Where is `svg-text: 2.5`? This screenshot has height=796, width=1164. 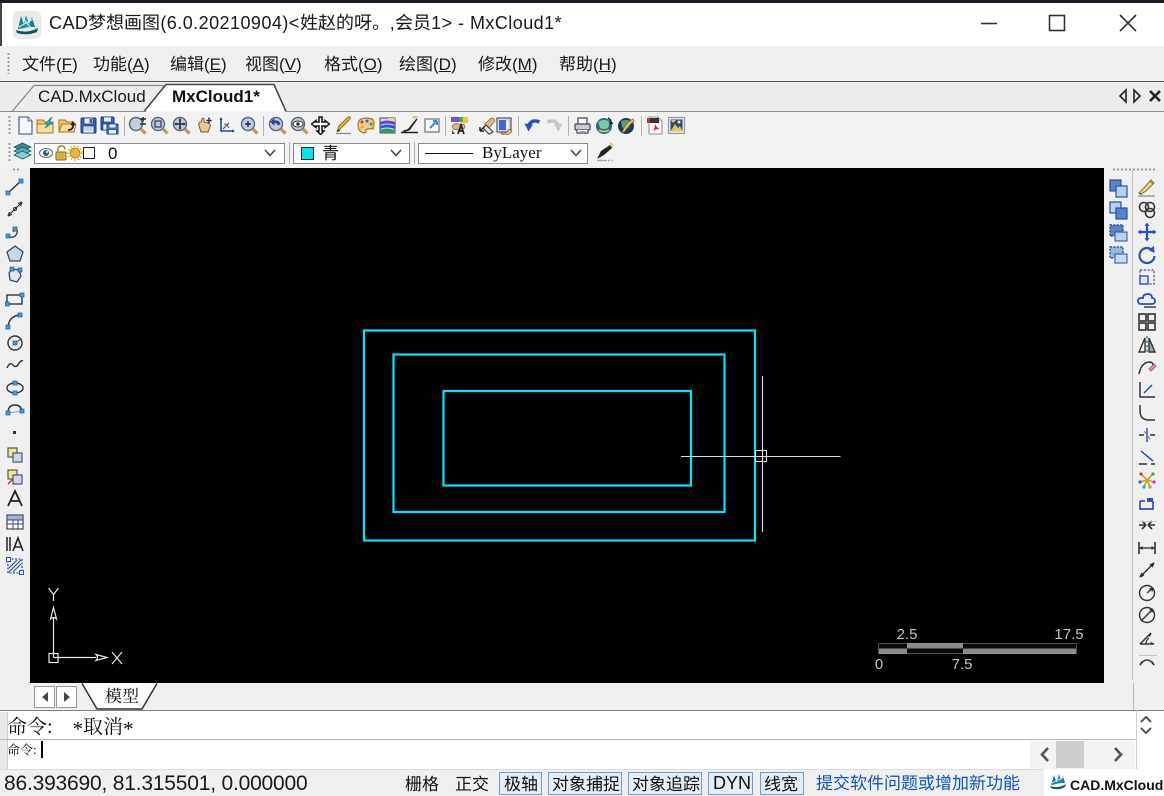
svg-text: 2.5 is located at coordinates (907, 634).